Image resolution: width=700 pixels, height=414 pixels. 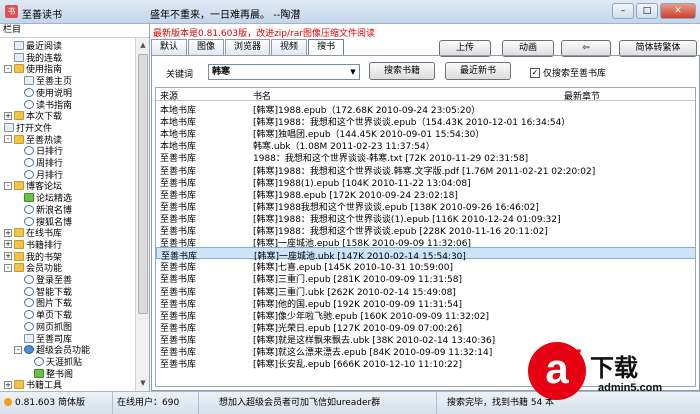 What do you see at coordinates (262, 95) in the screenshot?
I see `column-header-title: 书名` at bounding box center [262, 95].